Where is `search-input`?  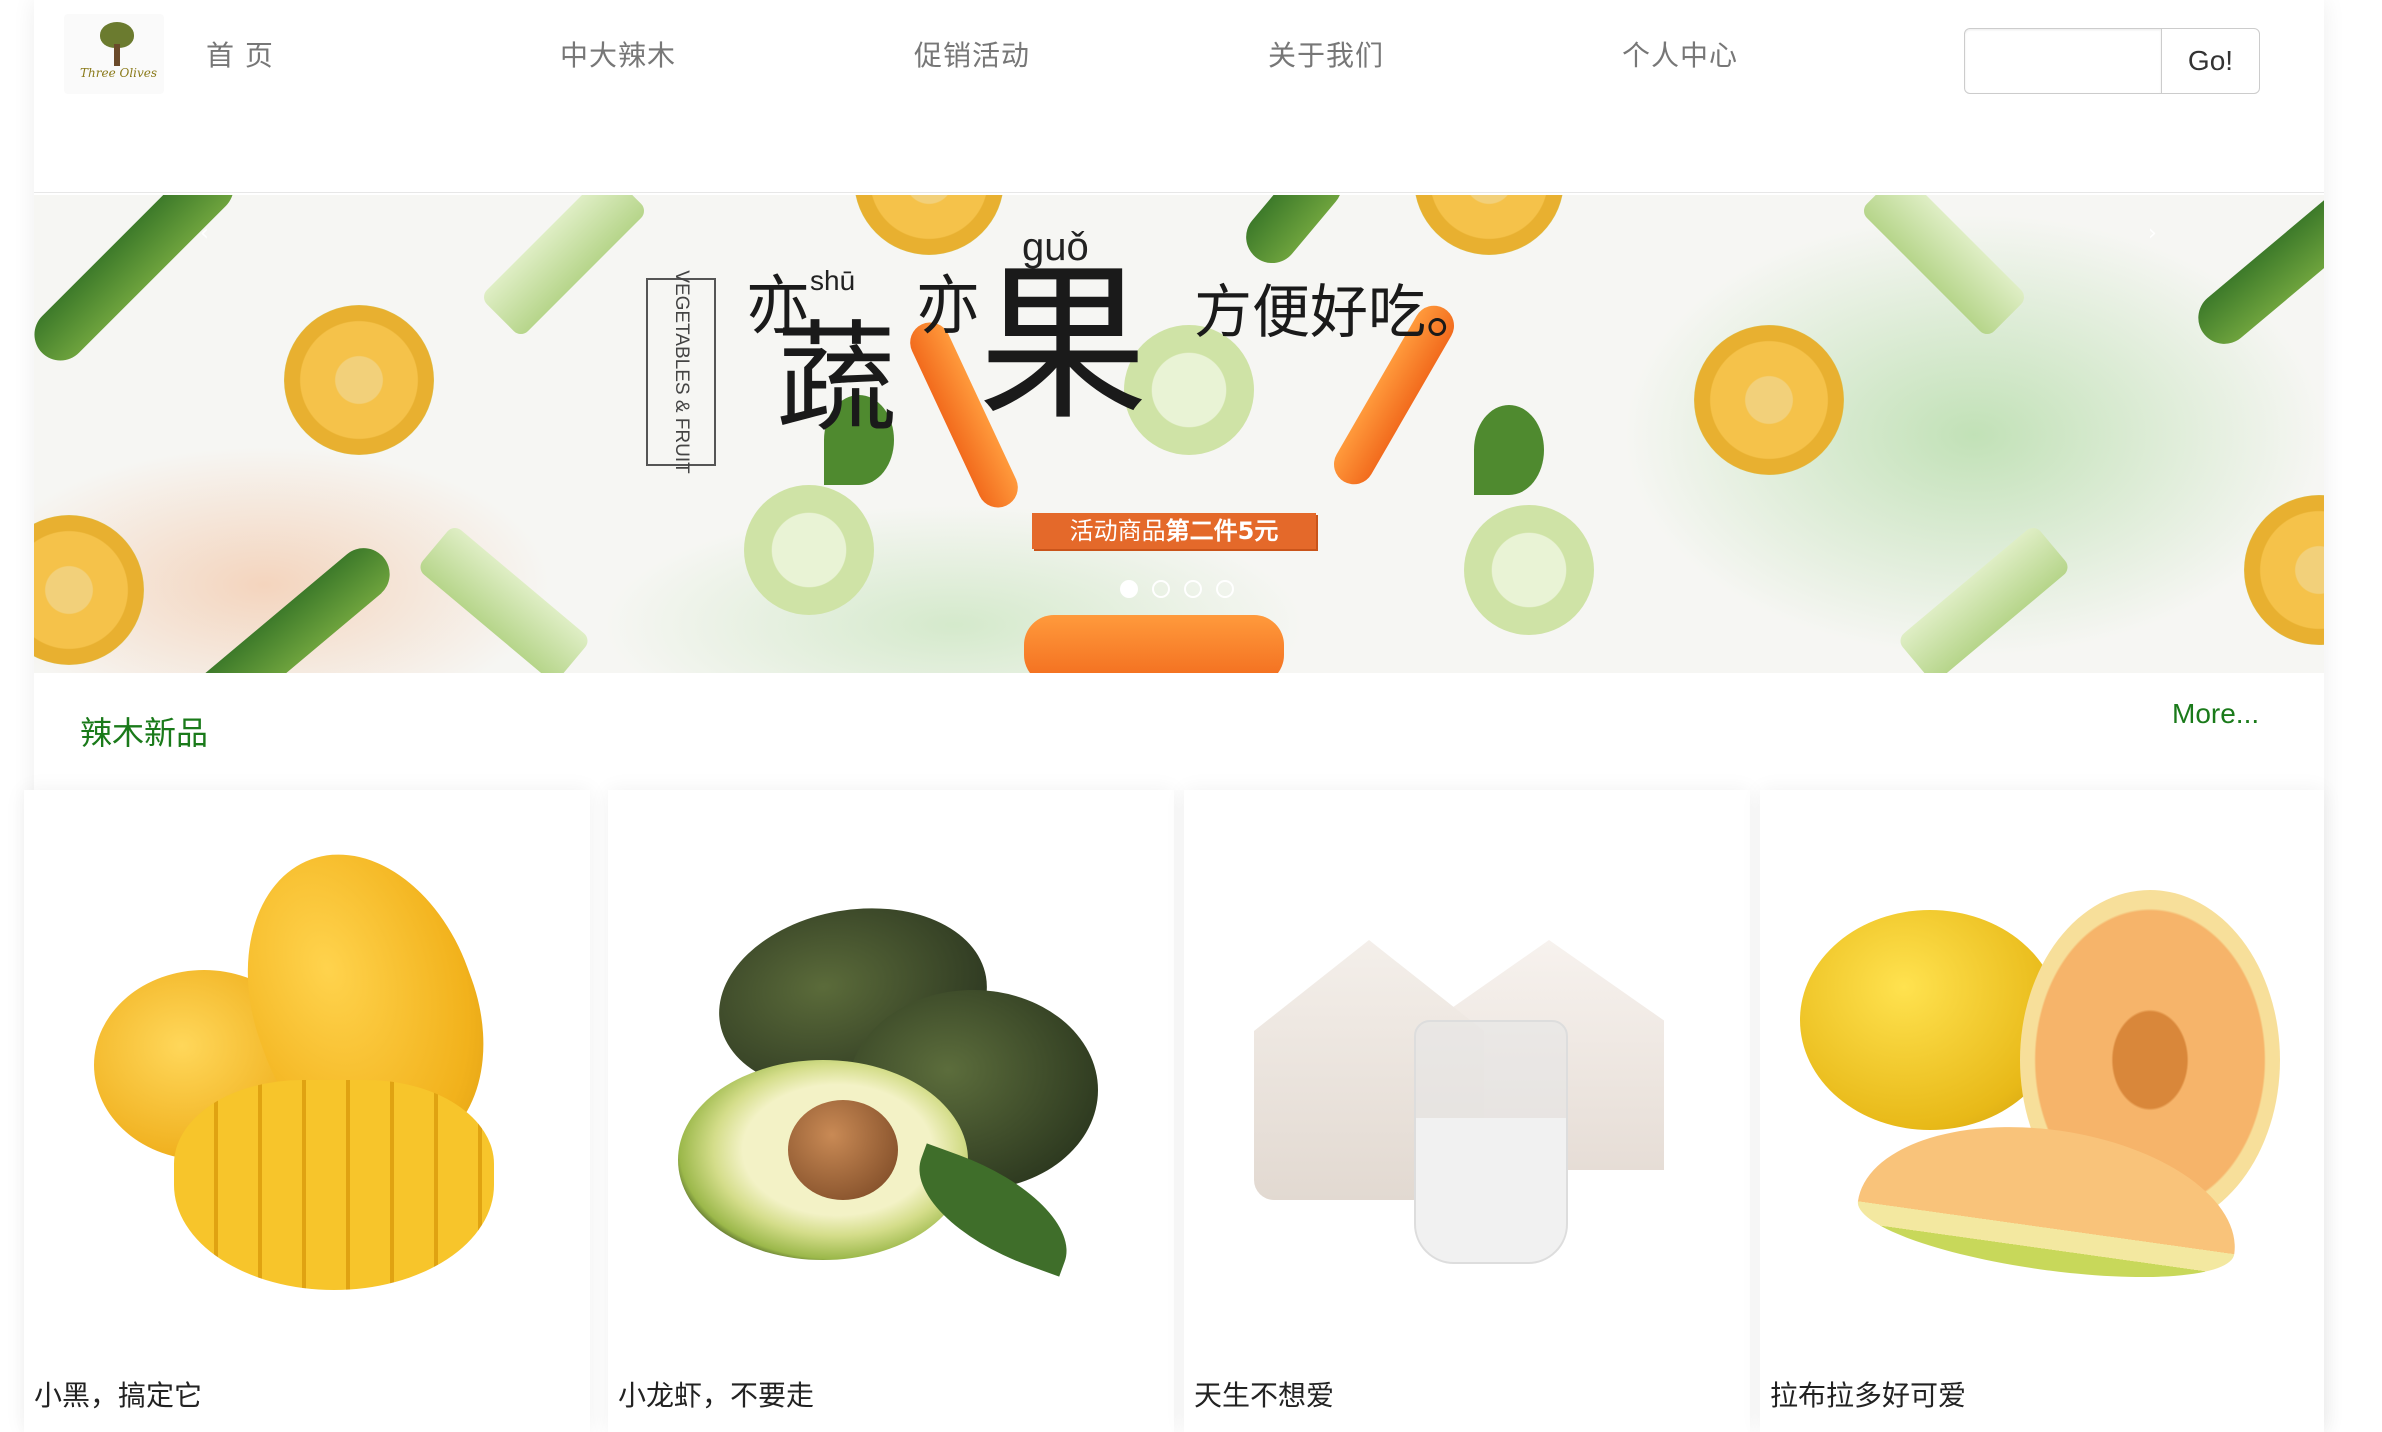 search-input is located at coordinates (2063, 61).